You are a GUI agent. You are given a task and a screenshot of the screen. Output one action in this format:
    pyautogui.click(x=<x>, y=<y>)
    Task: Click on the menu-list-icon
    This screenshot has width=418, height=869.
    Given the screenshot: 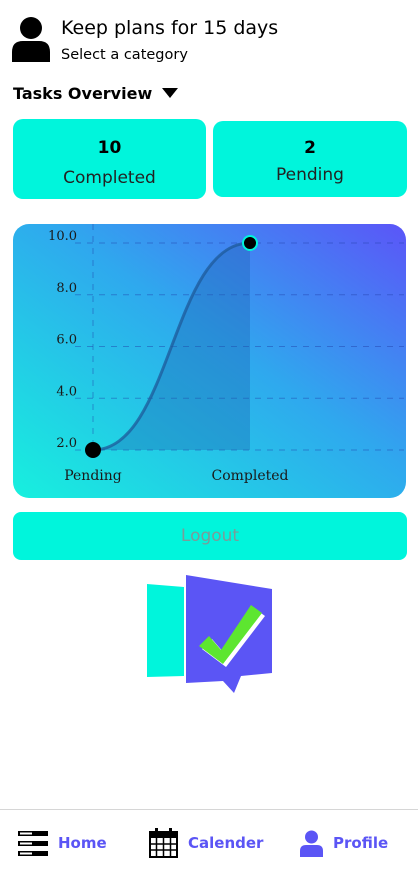 What is the action you would take?
    pyautogui.click(x=33, y=843)
    